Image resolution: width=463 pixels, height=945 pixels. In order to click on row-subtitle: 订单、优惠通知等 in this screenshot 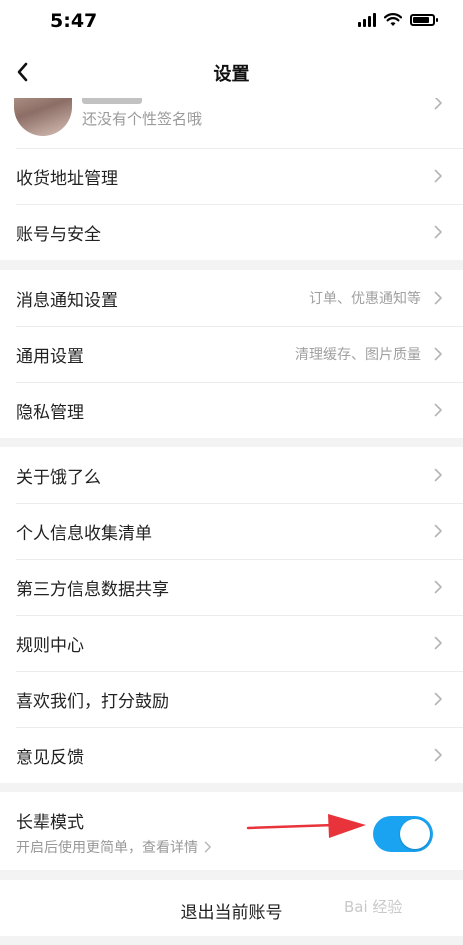, I will do `click(365, 299)`.